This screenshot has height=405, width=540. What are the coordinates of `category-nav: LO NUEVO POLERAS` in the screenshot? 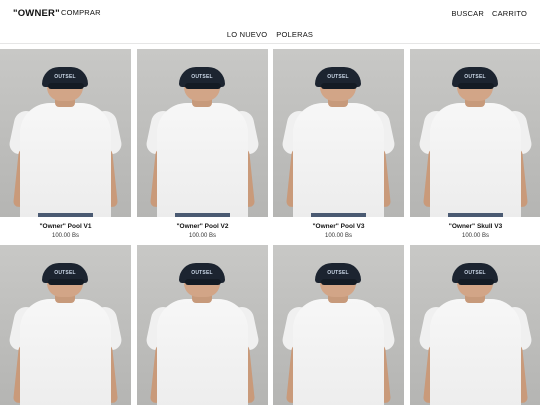 It's located at (270, 34).